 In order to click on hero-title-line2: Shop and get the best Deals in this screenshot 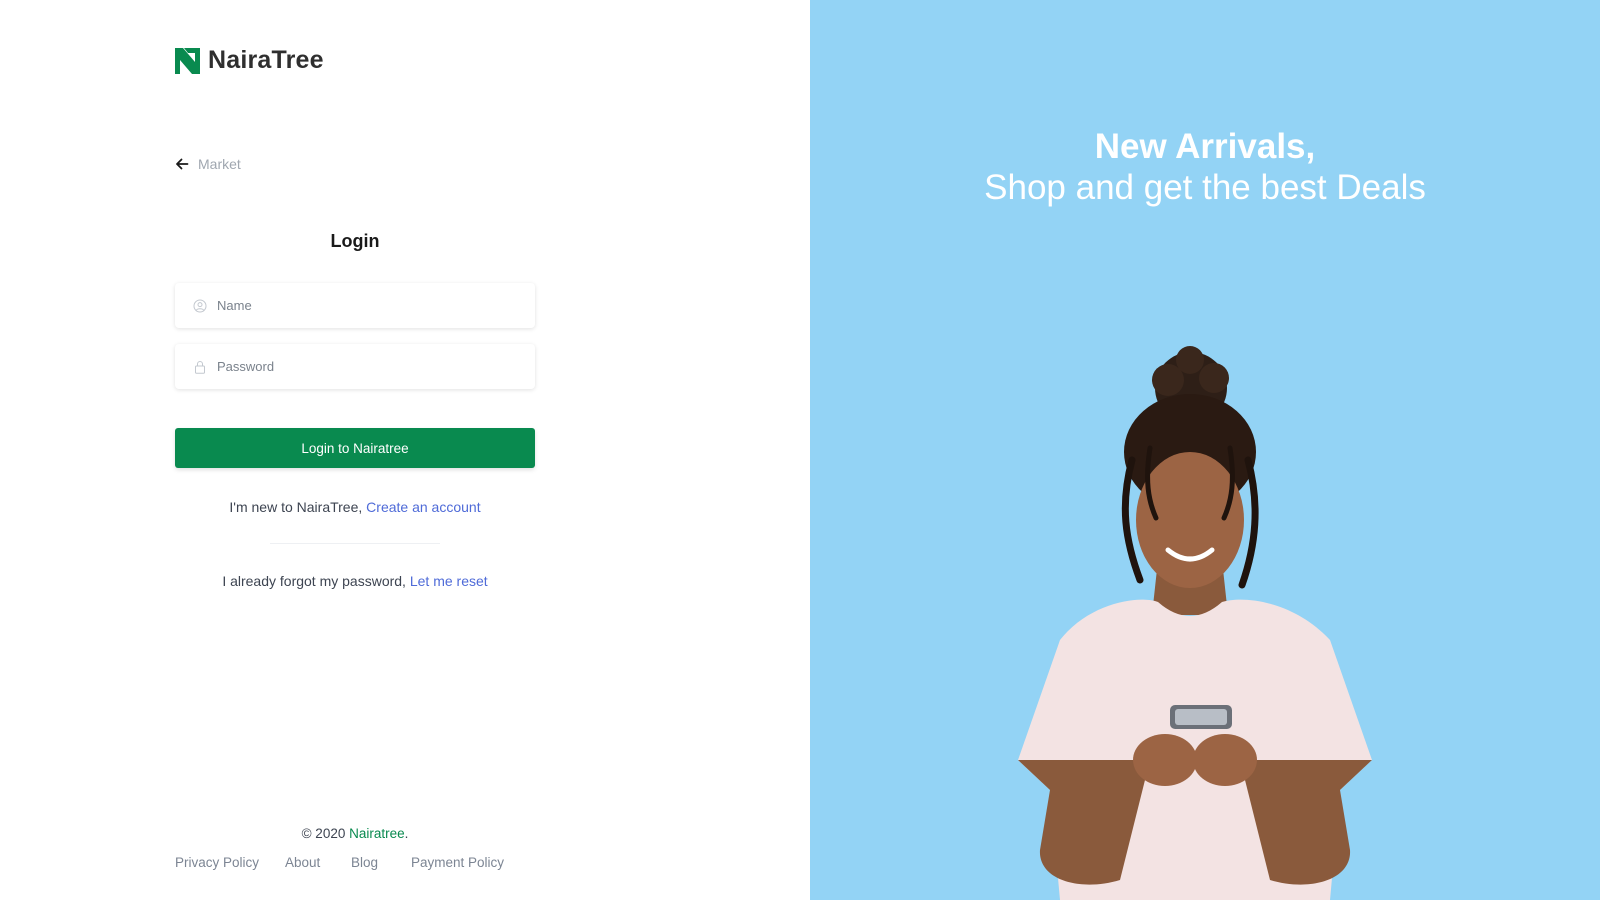, I will do `click(1205, 187)`.